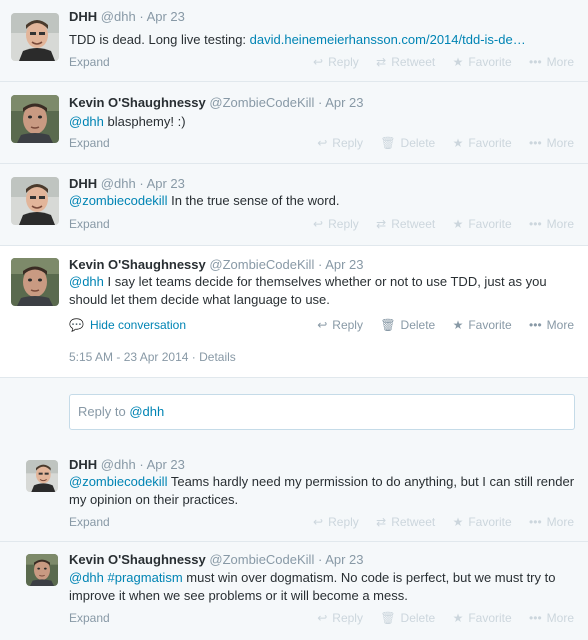 The height and width of the screenshot is (640, 588). What do you see at coordinates (322, 325) in the screenshot?
I see `reply-arrow-icon: ↩` at bounding box center [322, 325].